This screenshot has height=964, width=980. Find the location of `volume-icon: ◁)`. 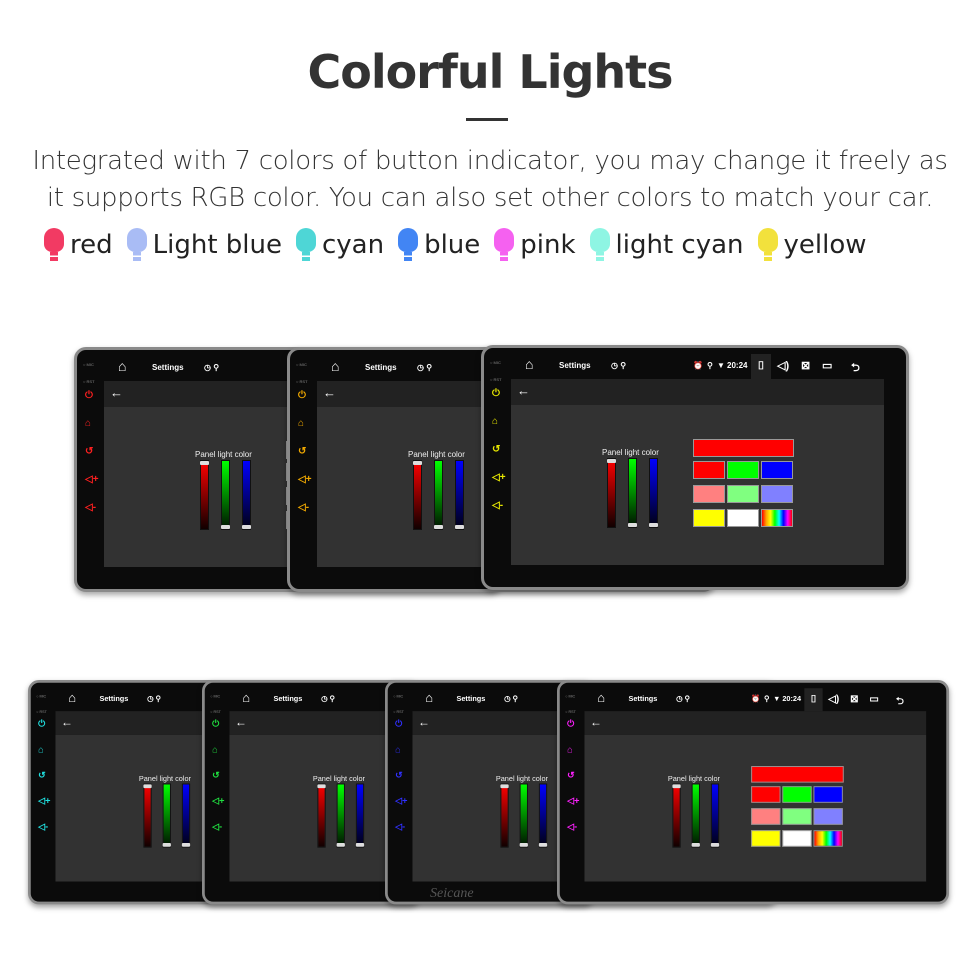

volume-icon: ◁) is located at coordinates (833, 699).